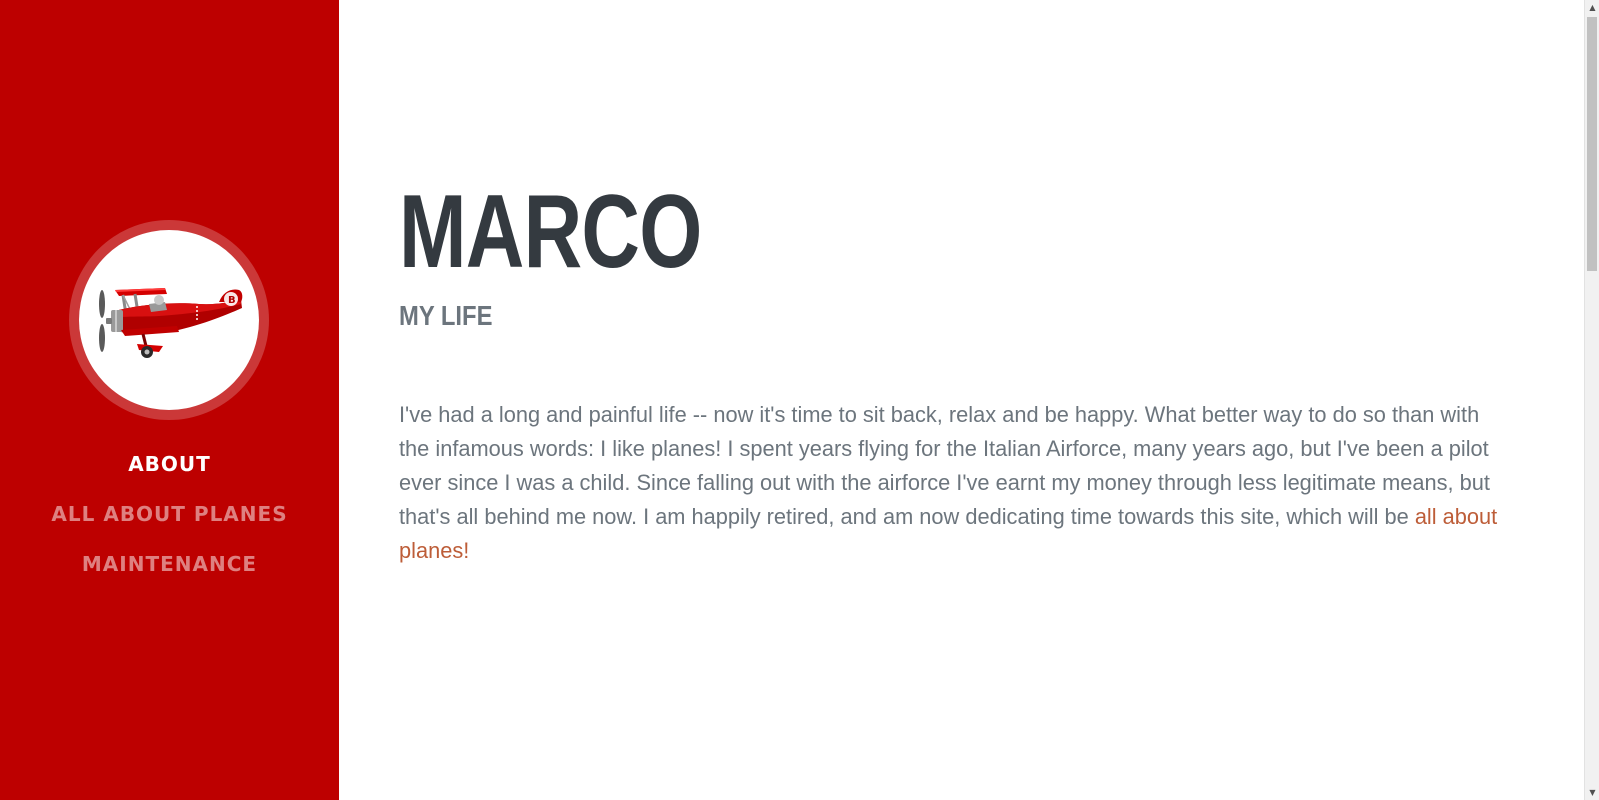 The image size is (1599, 800). What do you see at coordinates (1591, 400) in the screenshot?
I see `vertical-scrollbar: ▲ ▼` at bounding box center [1591, 400].